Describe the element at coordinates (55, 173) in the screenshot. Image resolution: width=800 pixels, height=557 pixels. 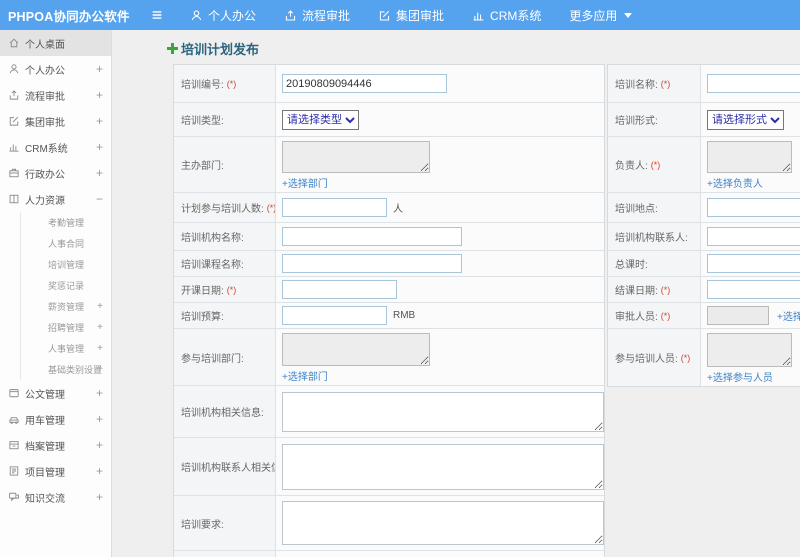
I see `sidebar-item-admin-office: 行政办公 +` at that location.